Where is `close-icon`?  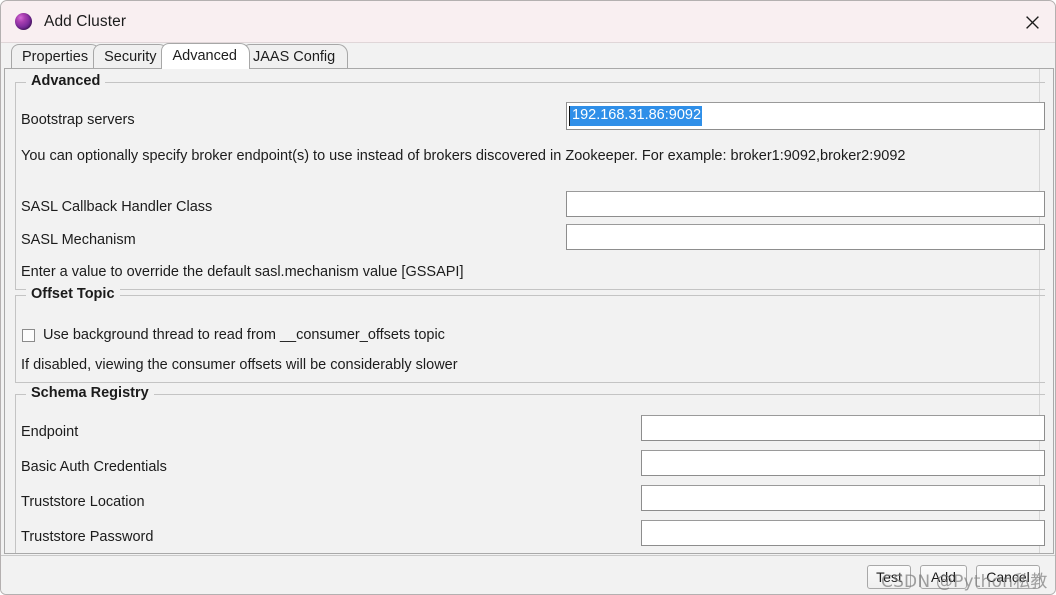 close-icon is located at coordinates (1032, 22).